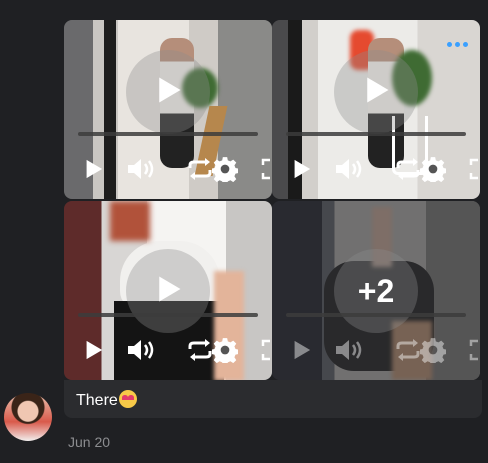 This screenshot has width=488, height=463. I want to click on message-date: Jun 20, so click(89, 442).